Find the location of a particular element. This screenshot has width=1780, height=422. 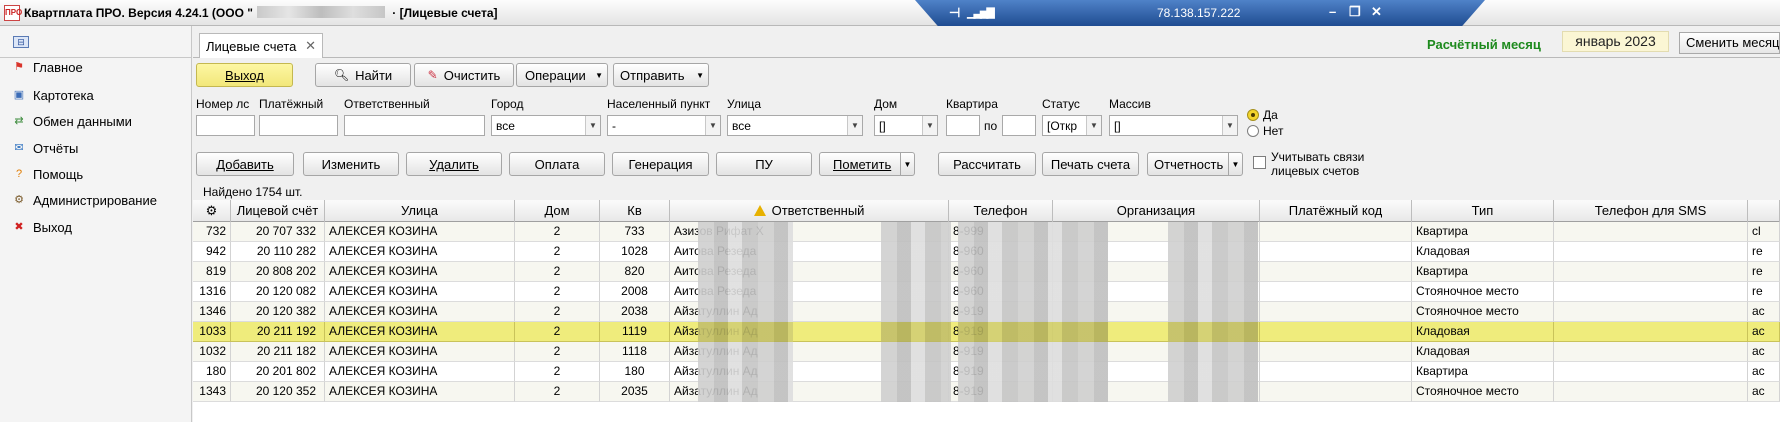

radio-yes: Да is located at coordinates (1262, 115).